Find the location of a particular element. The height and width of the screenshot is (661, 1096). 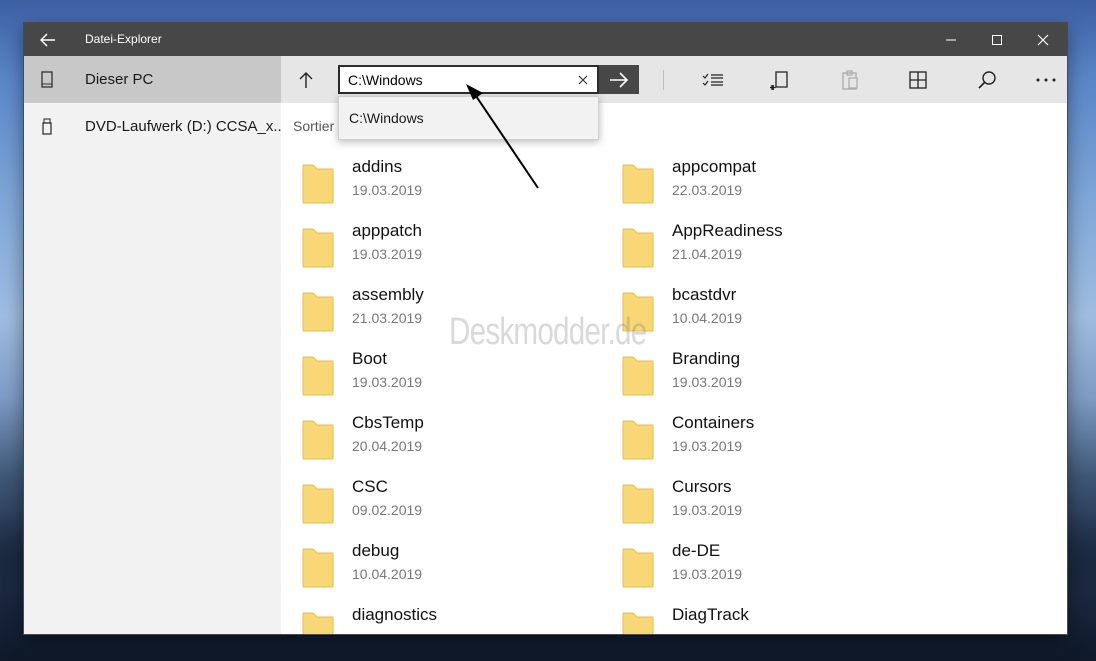

watermark: Deskmodder.de is located at coordinates (548, 332).